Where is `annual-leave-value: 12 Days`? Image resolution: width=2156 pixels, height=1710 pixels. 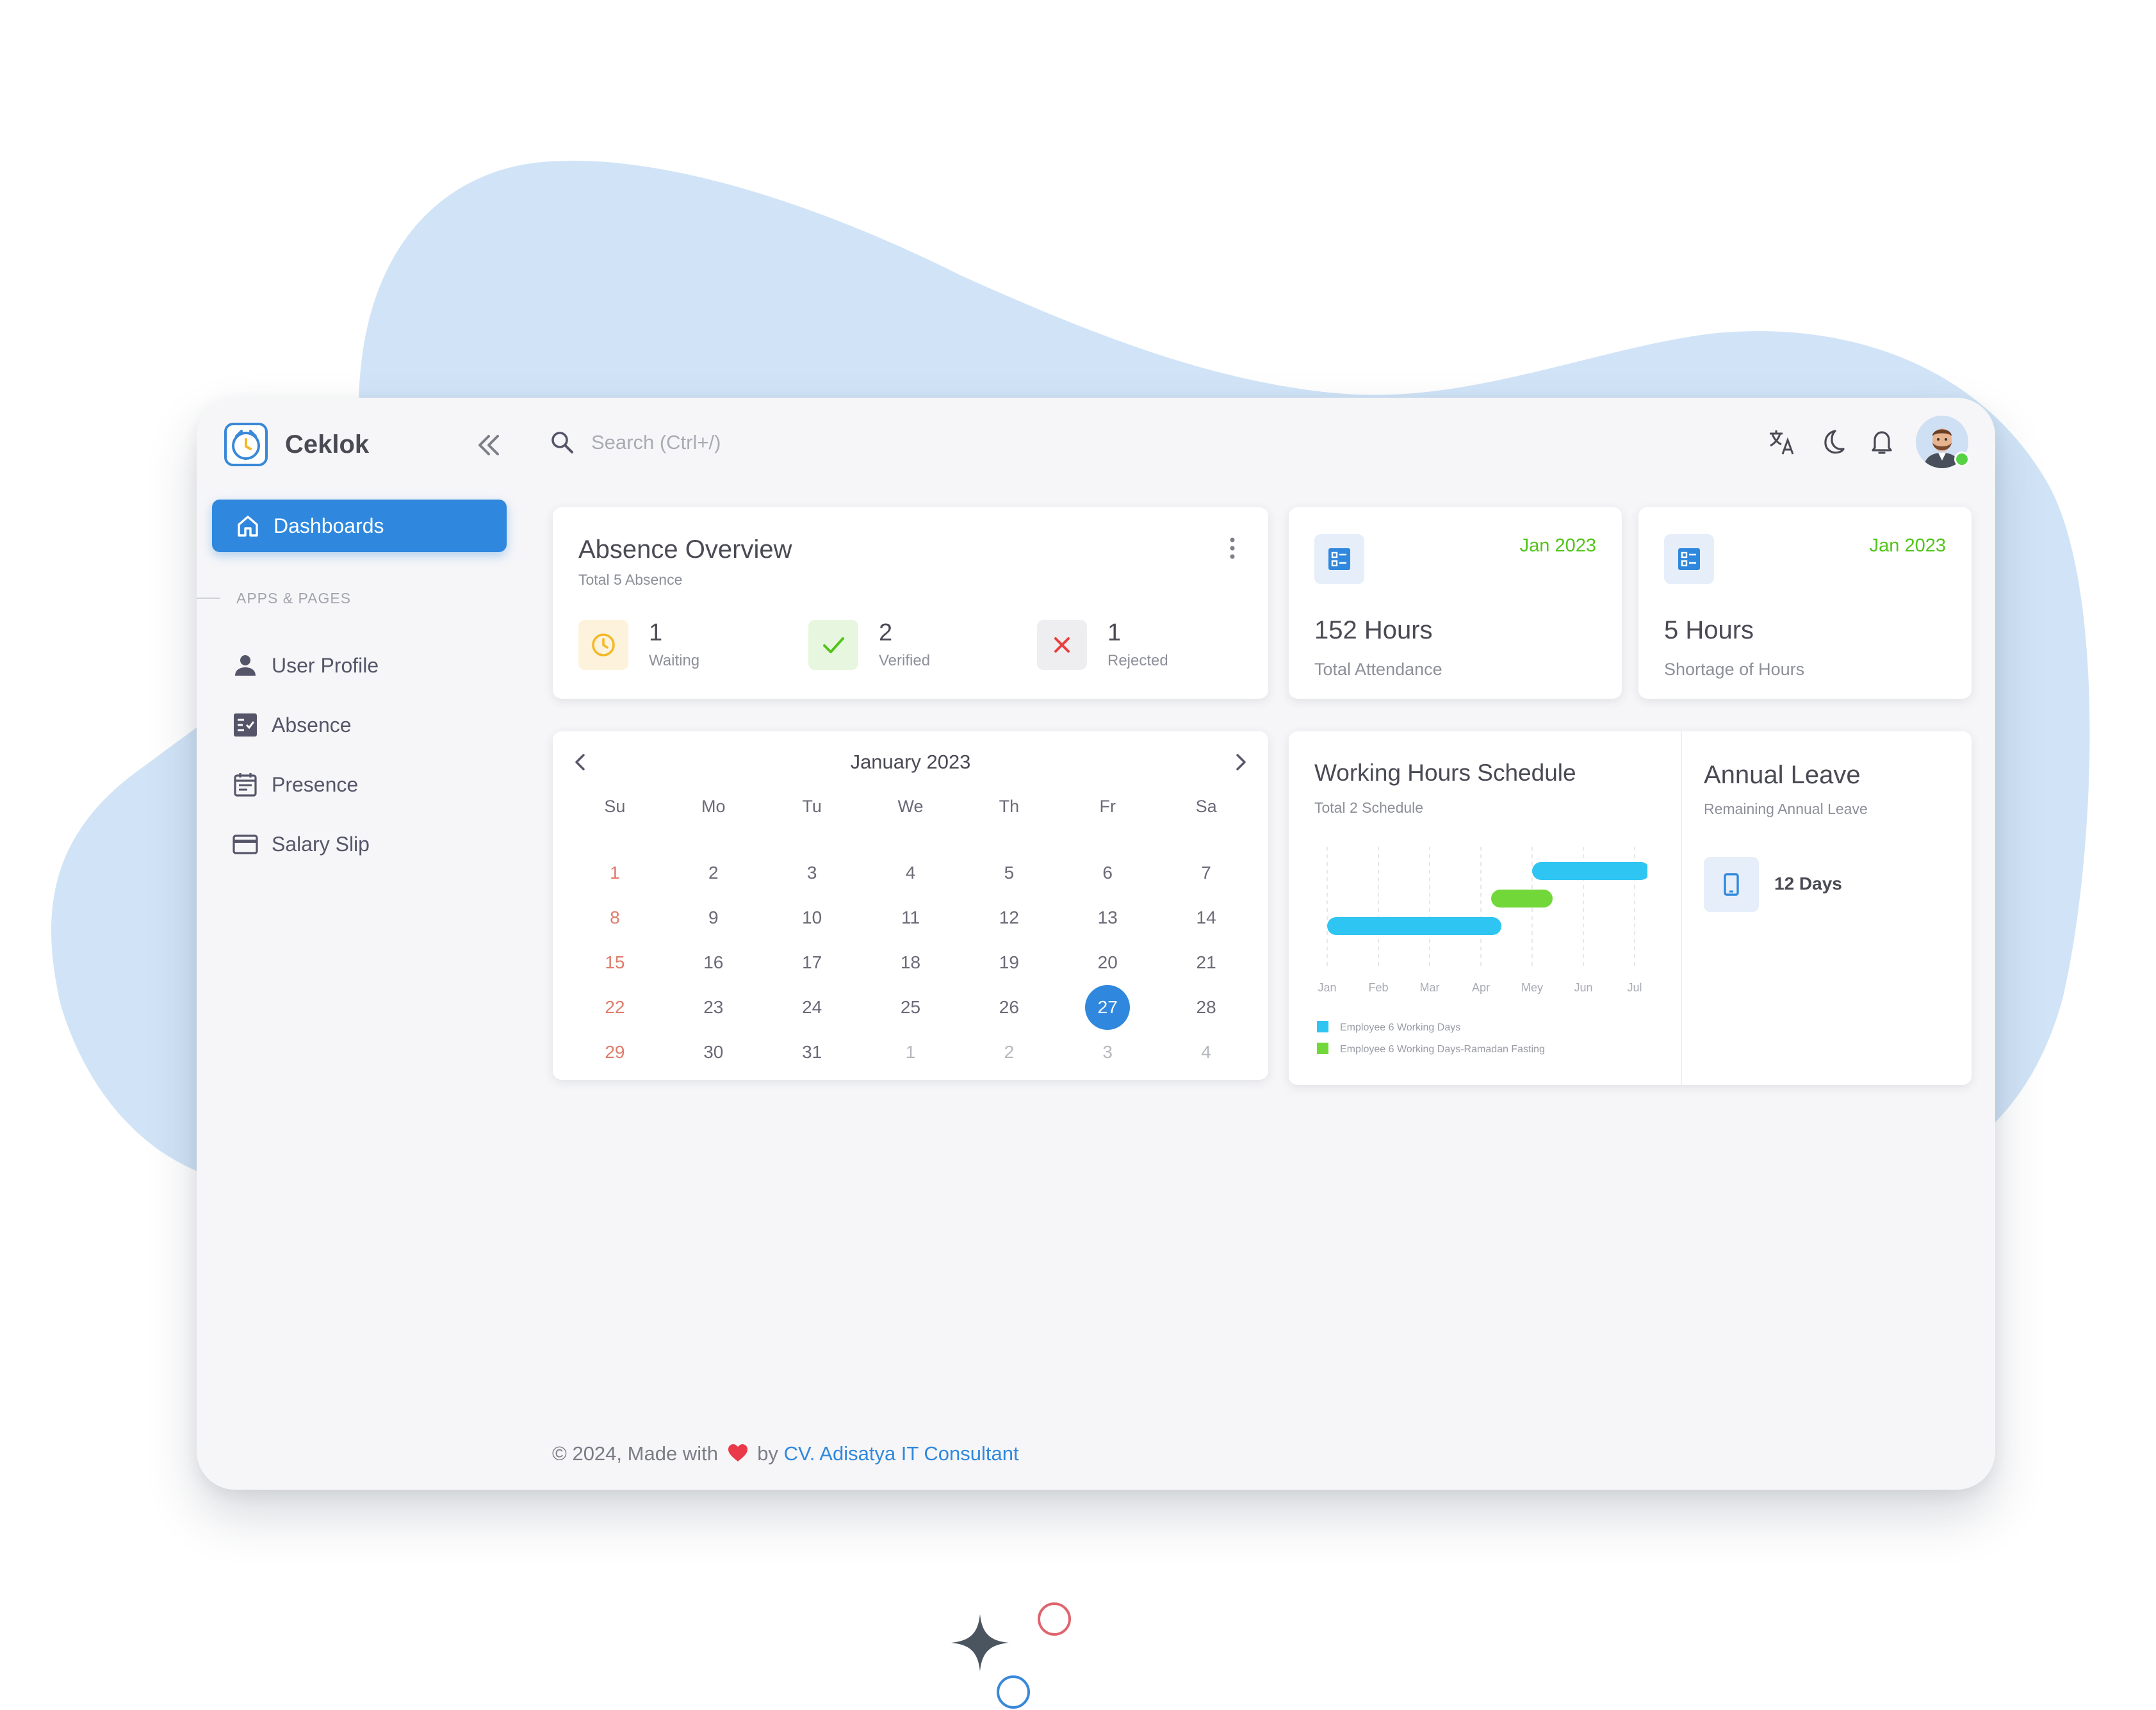 annual-leave-value: 12 Days is located at coordinates (1808, 883).